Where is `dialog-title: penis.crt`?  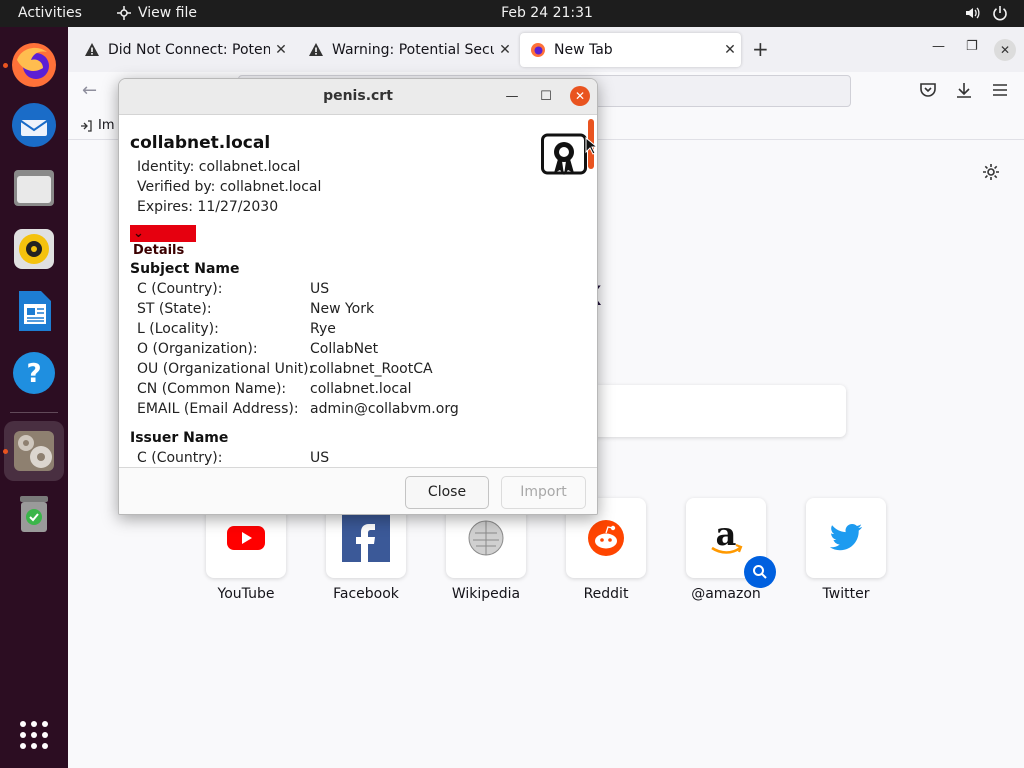 dialog-title: penis.crt is located at coordinates (358, 96).